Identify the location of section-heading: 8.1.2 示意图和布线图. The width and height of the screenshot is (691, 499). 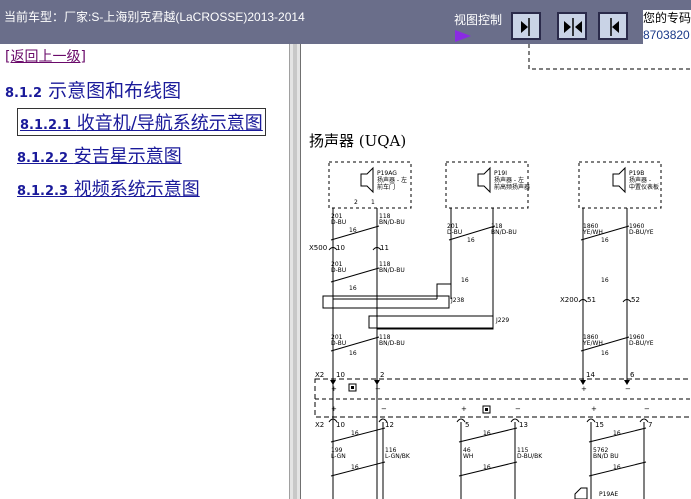
(93, 89).